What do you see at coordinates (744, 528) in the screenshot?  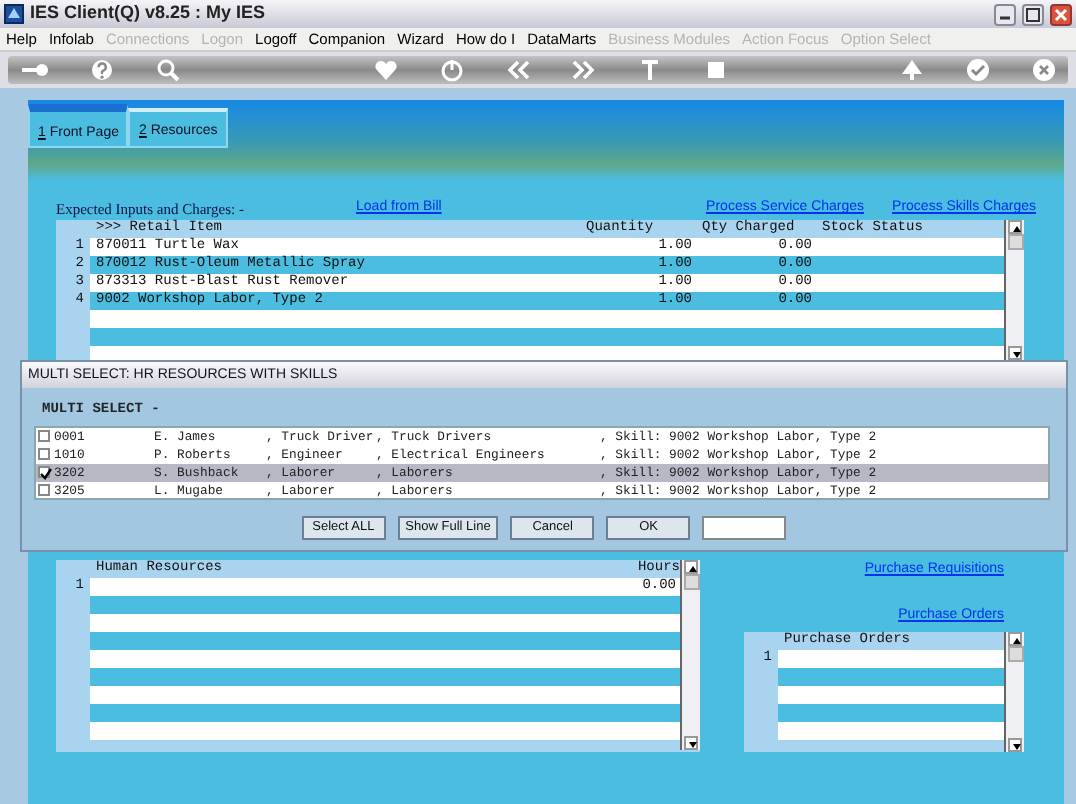 I see `input-field` at bounding box center [744, 528].